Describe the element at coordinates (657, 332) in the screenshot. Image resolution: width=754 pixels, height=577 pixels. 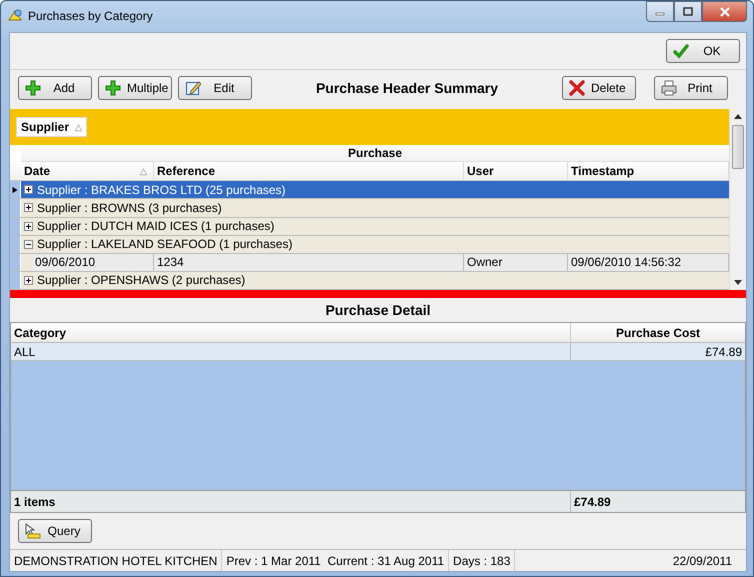
I see `column-header: Purchase Cost` at that location.